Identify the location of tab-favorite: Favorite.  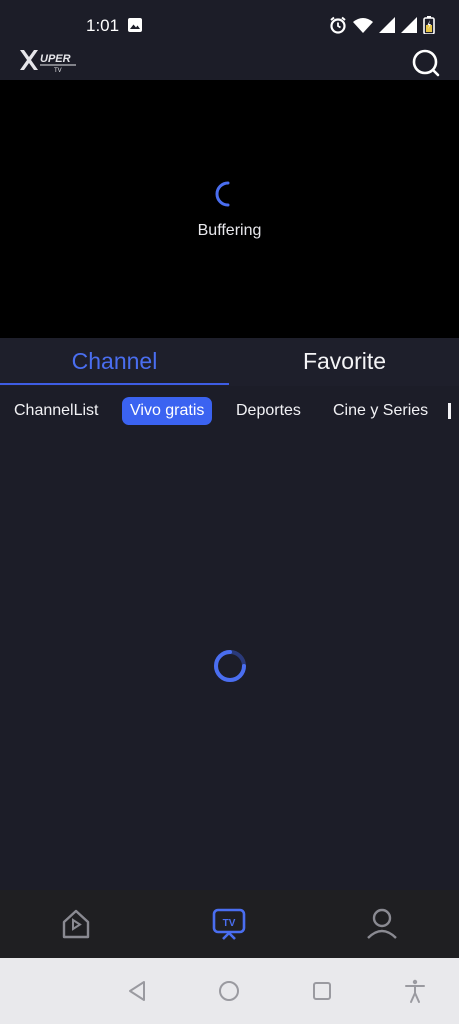
(344, 361).